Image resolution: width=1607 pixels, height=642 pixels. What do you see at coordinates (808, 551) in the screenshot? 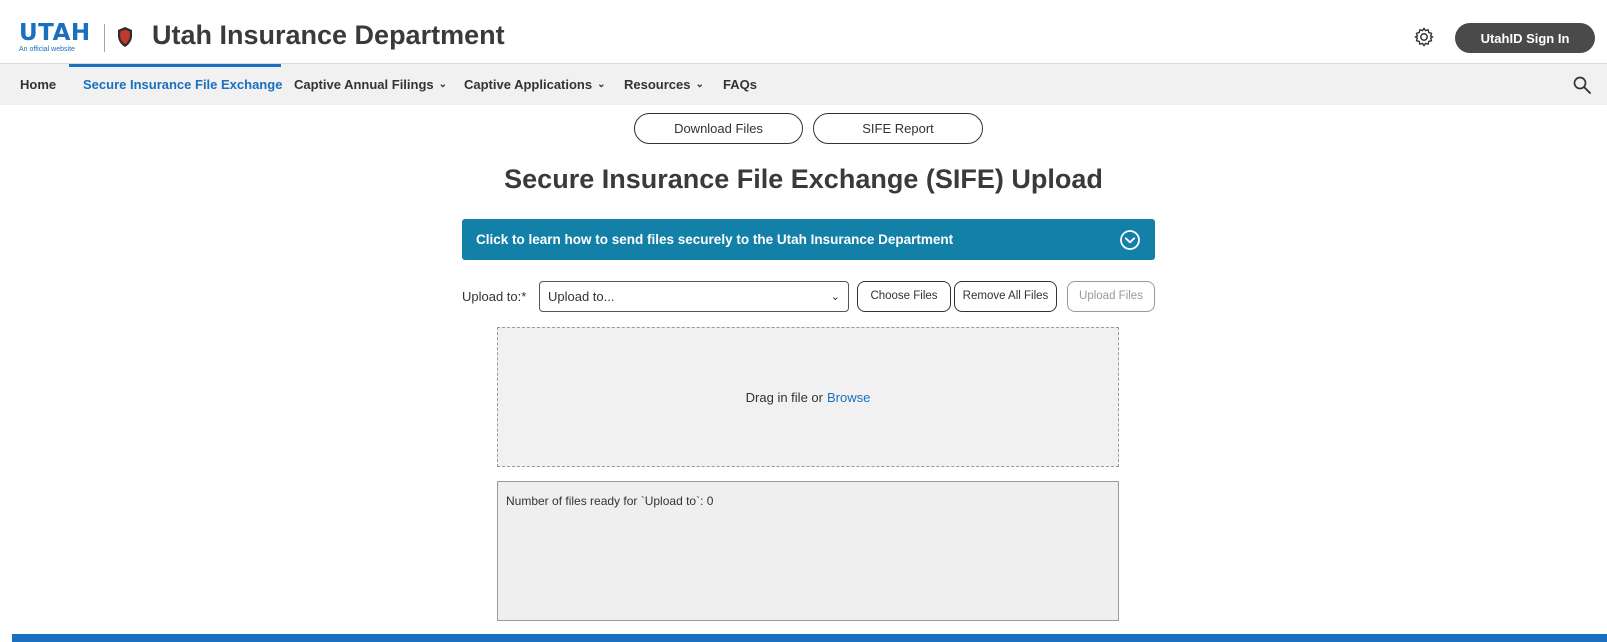
I see `files-ready-panel: Number of files ready for `Upload to`: 0` at bounding box center [808, 551].